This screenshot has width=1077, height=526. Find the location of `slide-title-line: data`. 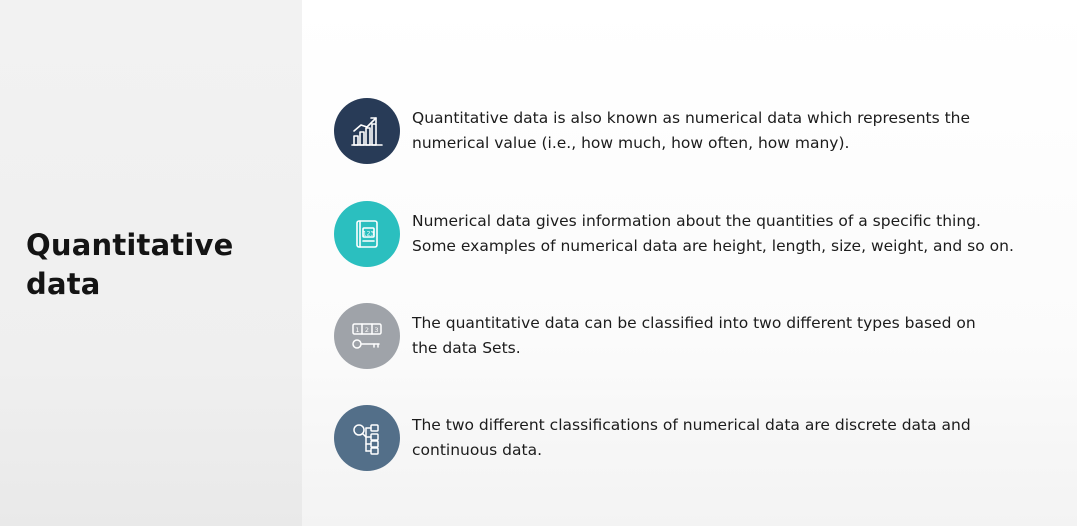

slide-title-line: data is located at coordinates (63, 284).